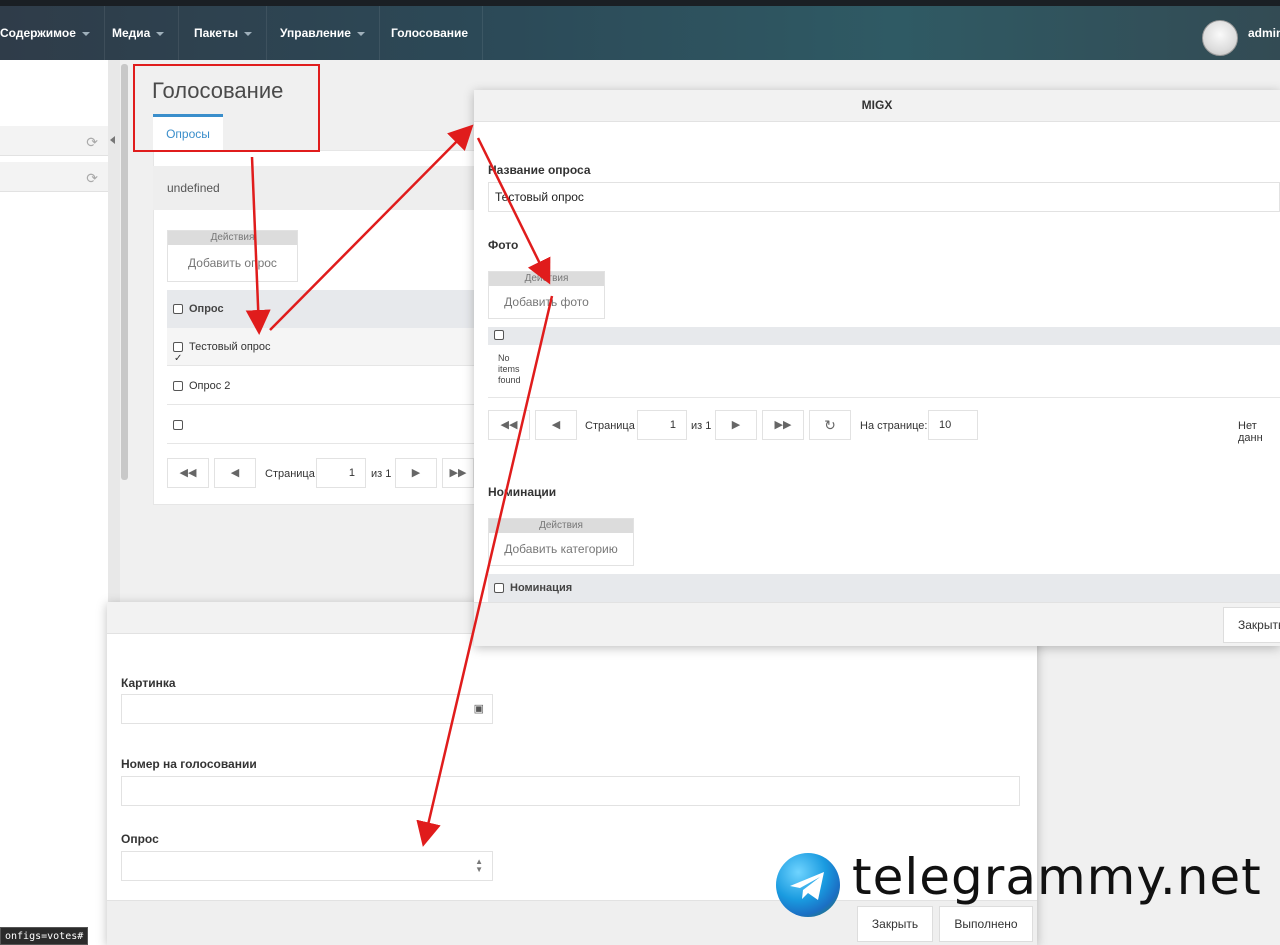 The image size is (1280, 945). What do you see at coordinates (307, 709) in the screenshot?
I see `image-field: ▣` at bounding box center [307, 709].